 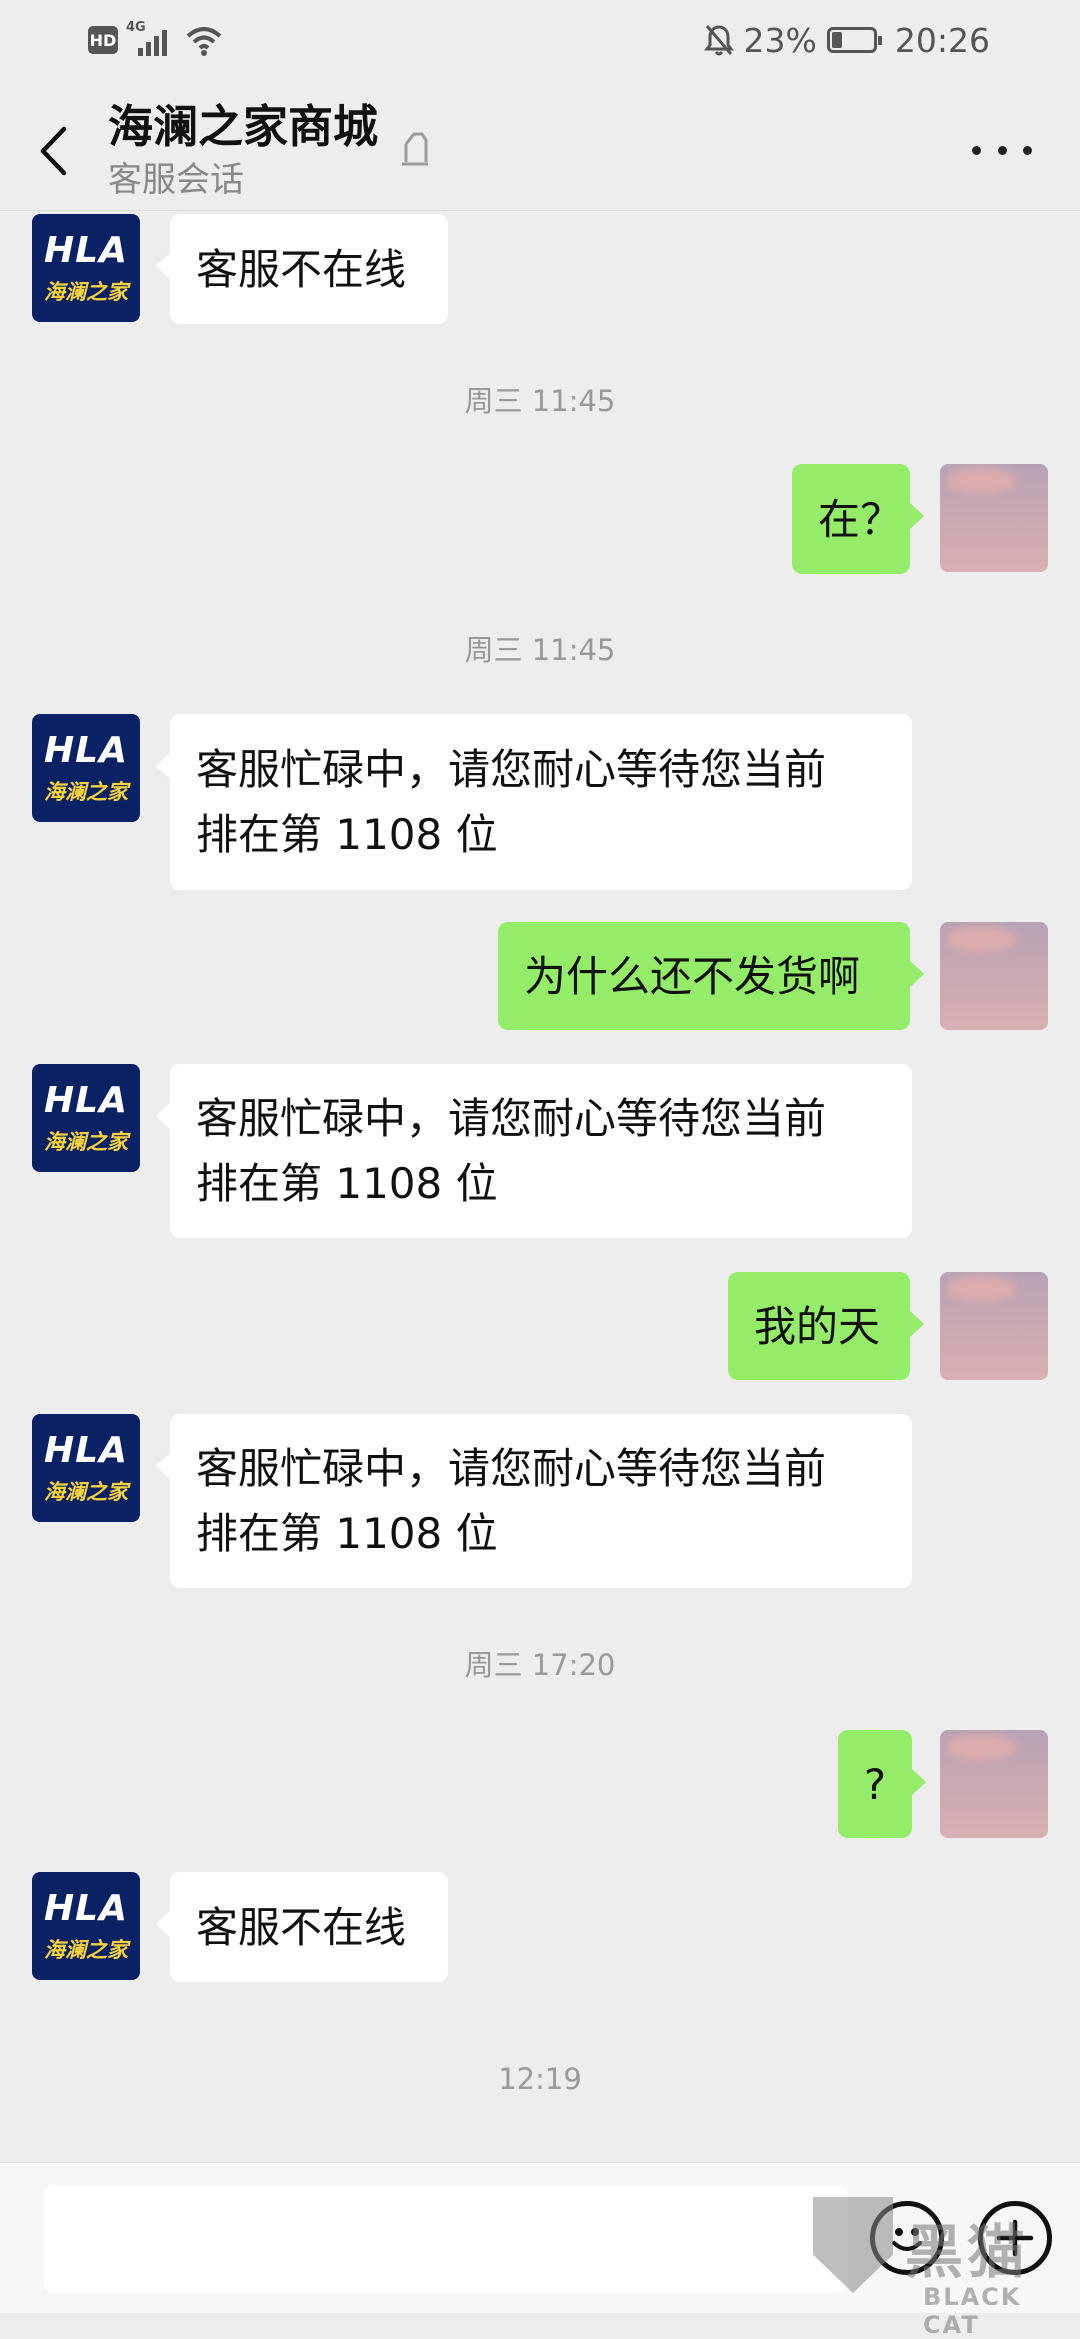 What do you see at coordinates (540, 40) in the screenshot?
I see `status-bar: HD 4G 23% 20:26` at bounding box center [540, 40].